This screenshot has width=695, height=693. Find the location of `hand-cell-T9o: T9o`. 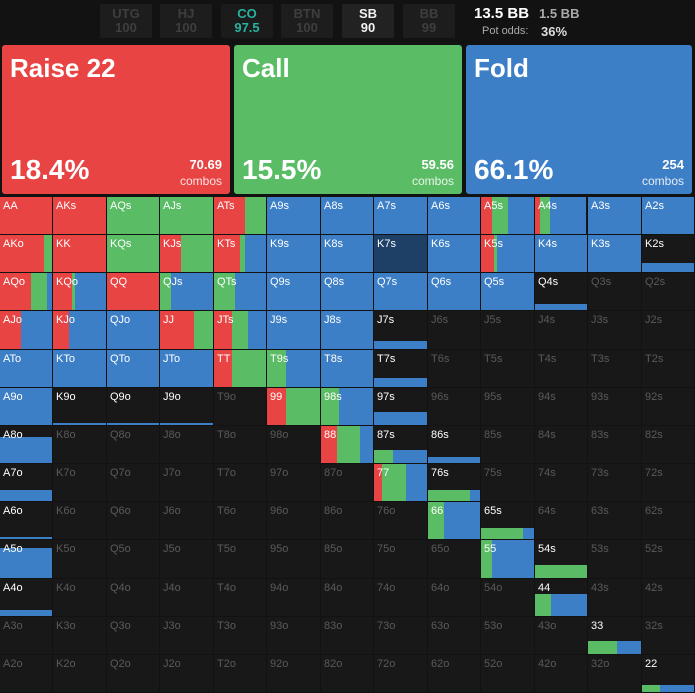

hand-cell-T9o: T9o is located at coordinates (240, 406).